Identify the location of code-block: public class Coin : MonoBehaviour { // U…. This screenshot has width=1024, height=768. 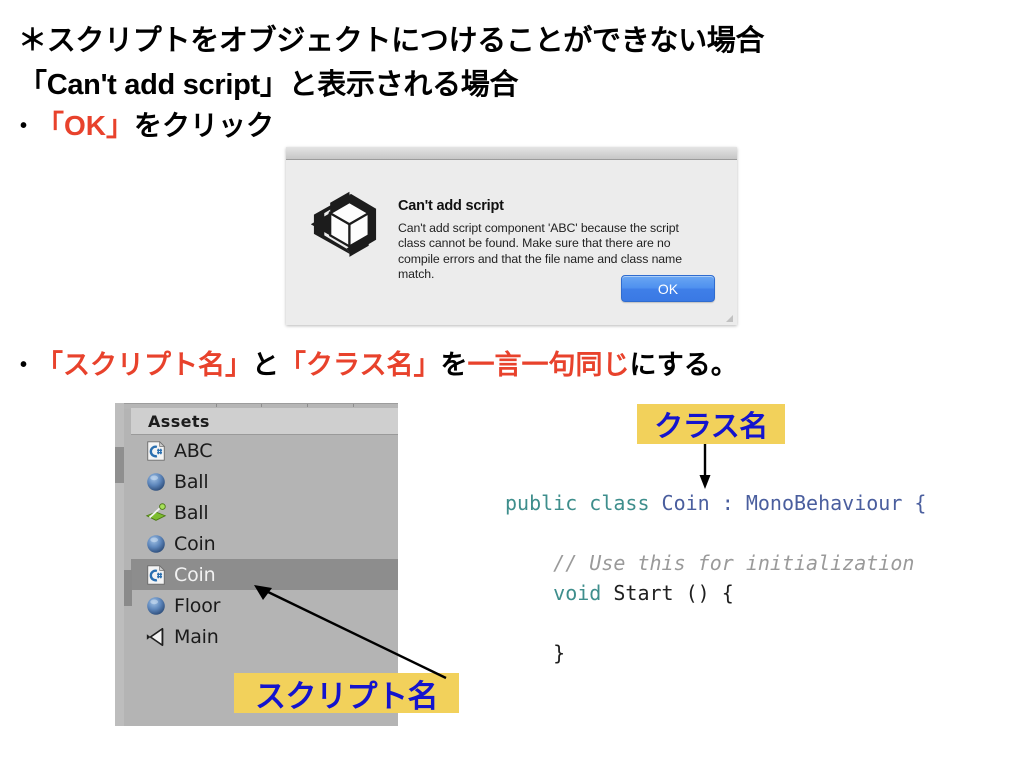
(715, 578).